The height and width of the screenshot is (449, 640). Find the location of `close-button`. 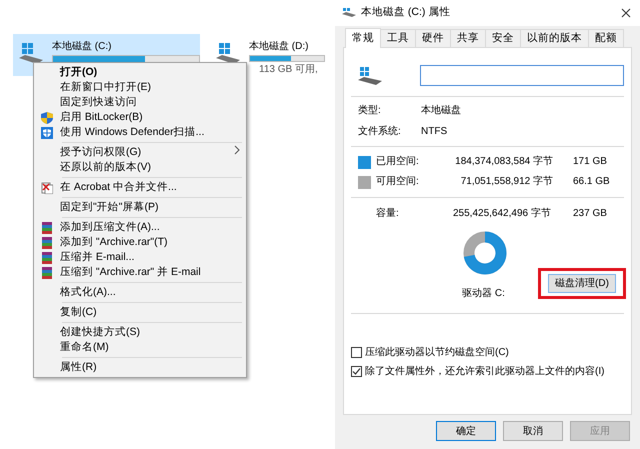

close-button is located at coordinates (626, 13).